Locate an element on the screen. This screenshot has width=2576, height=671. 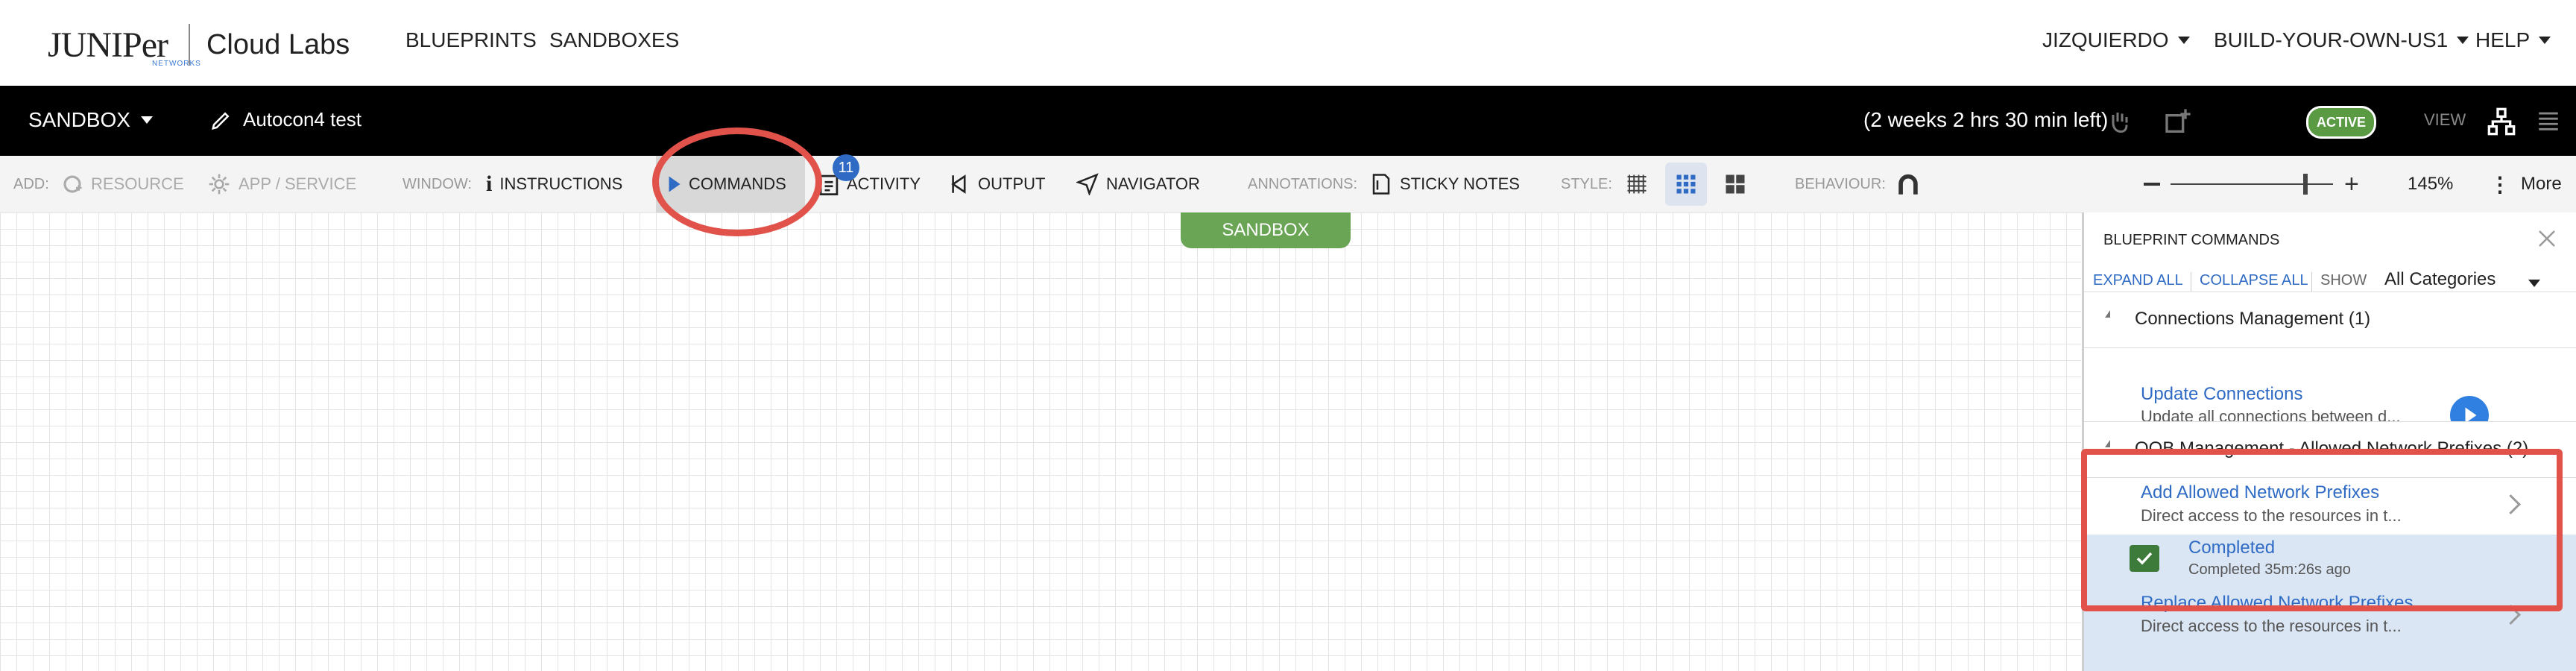
extend-time-icon is located at coordinates (2178, 121).